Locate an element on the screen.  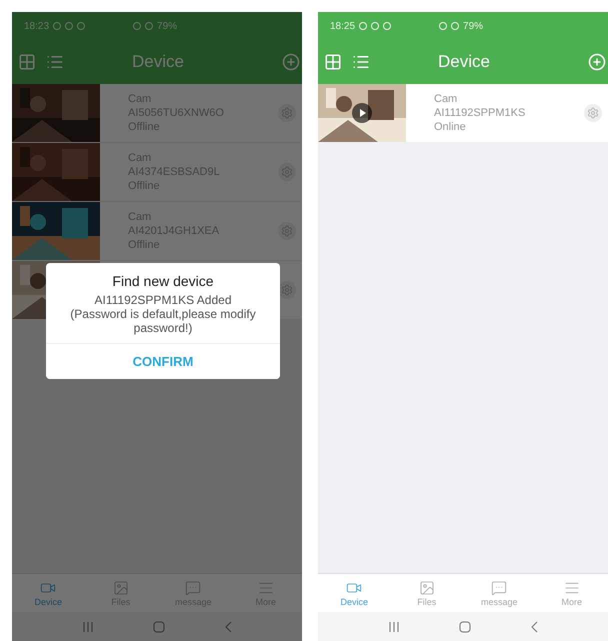
tab: message is located at coordinates (499, 593).